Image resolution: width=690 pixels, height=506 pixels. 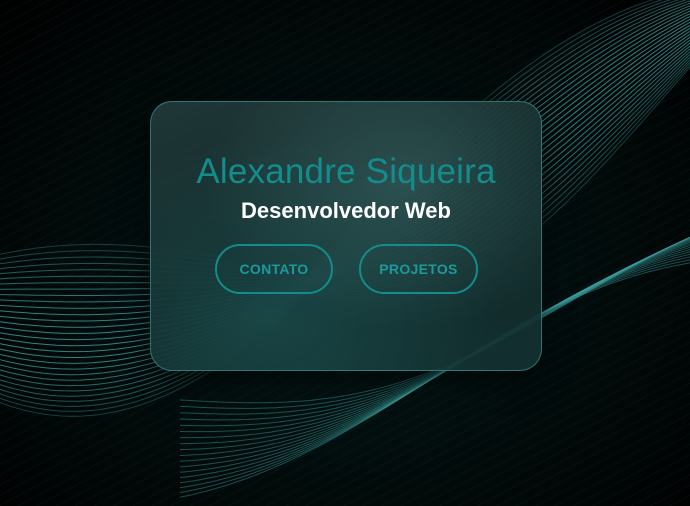 I want to click on projects-button: PROJETOS, so click(x=418, y=269).